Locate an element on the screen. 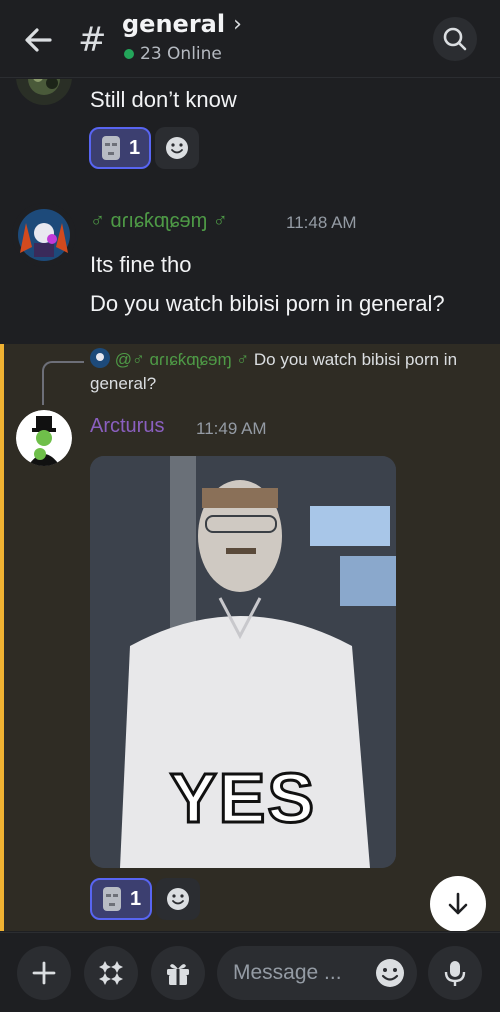  microphone-icon is located at coordinates (455, 973).